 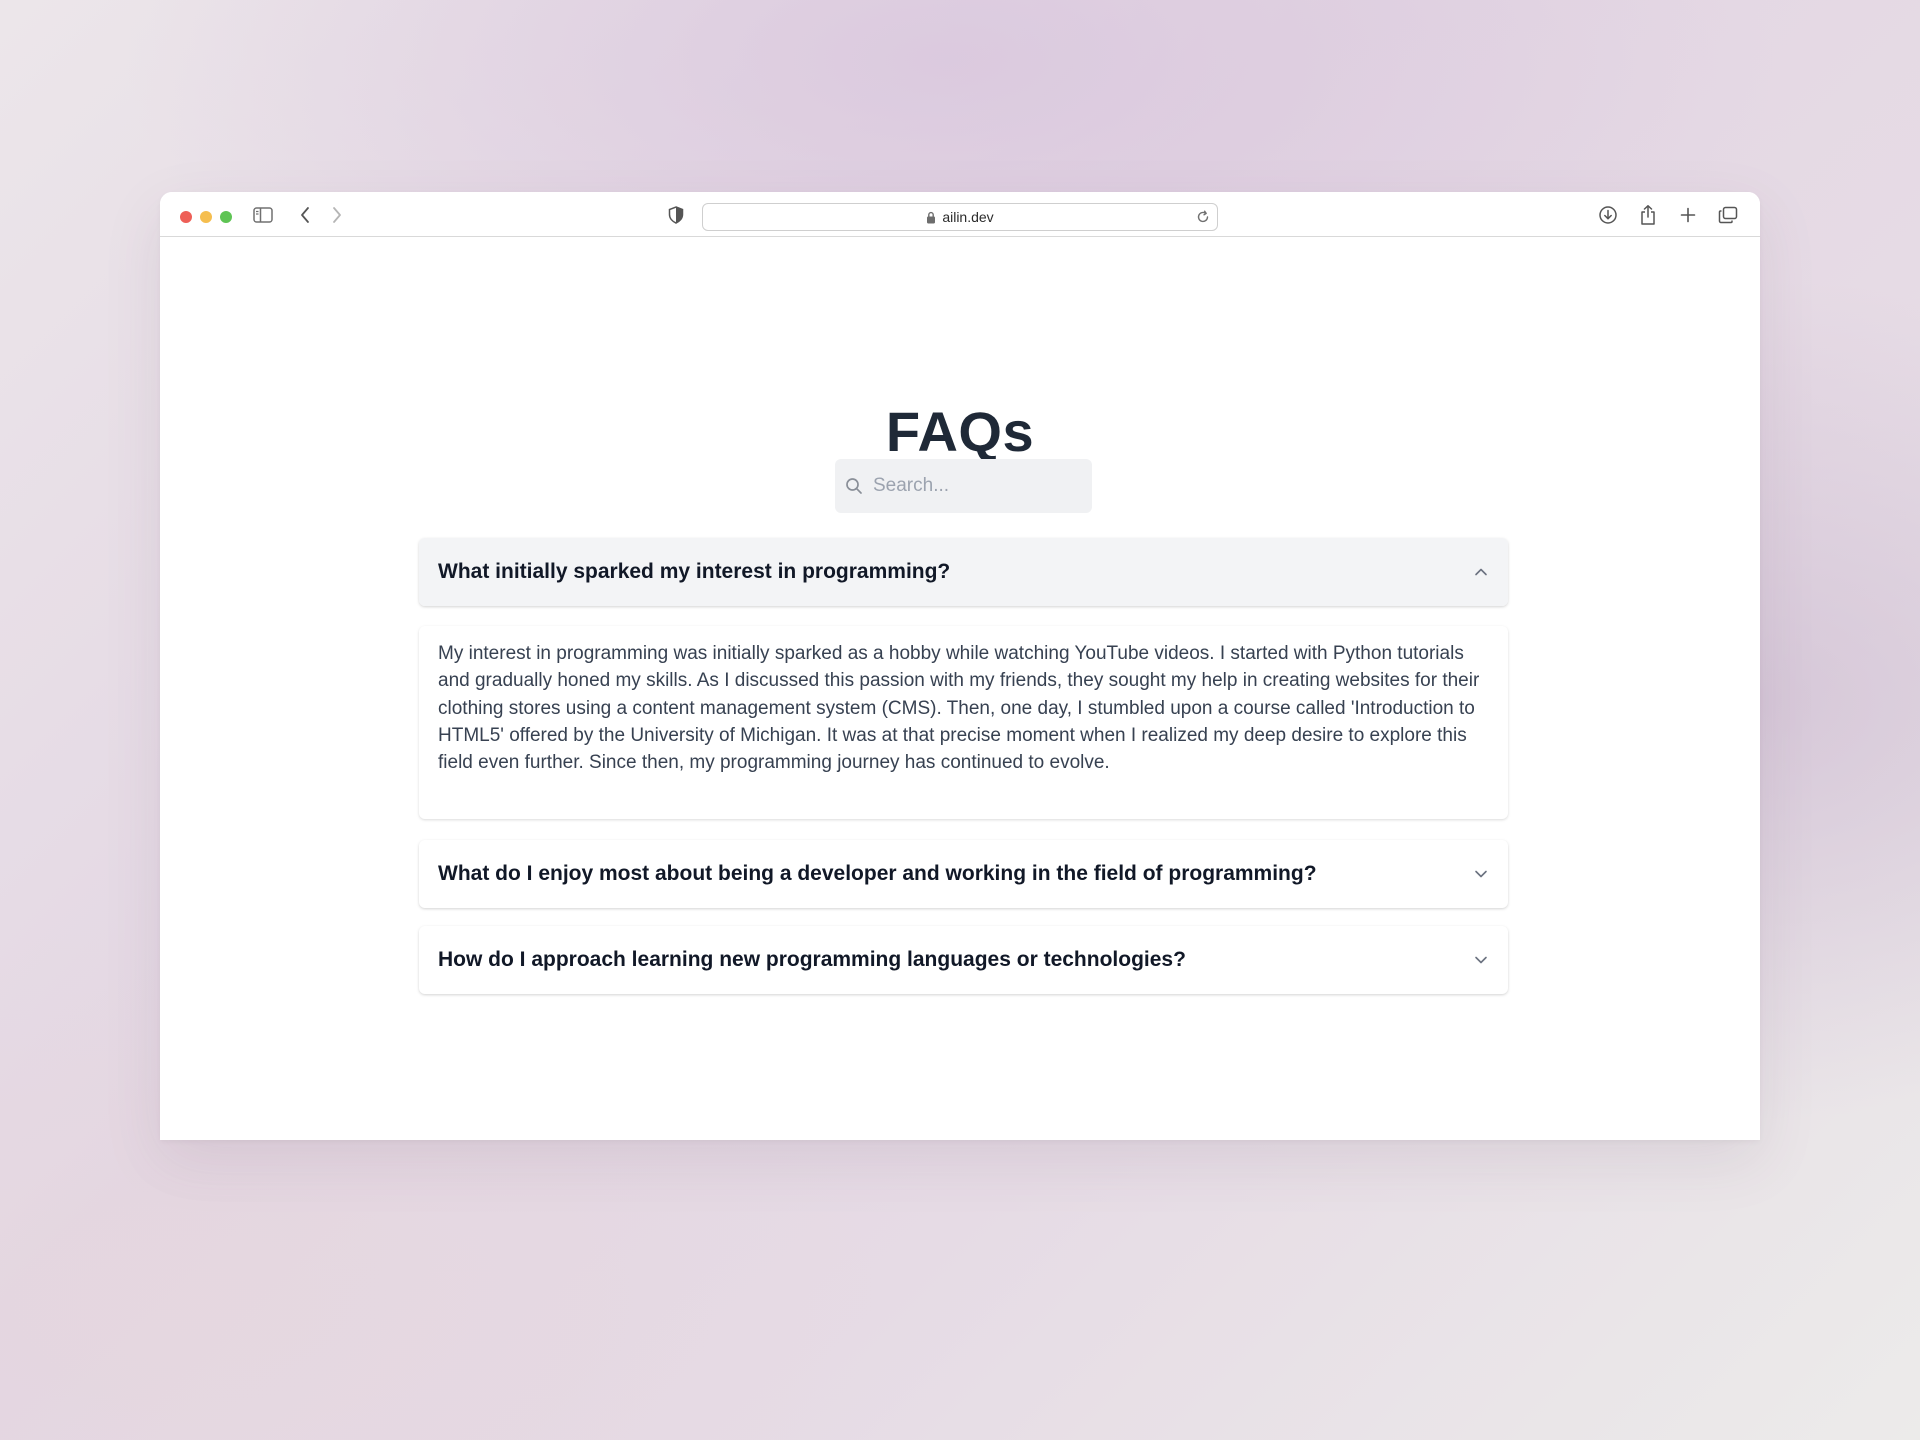 I want to click on browser-toolbar: ailin.dev, so click(x=960, y=214).